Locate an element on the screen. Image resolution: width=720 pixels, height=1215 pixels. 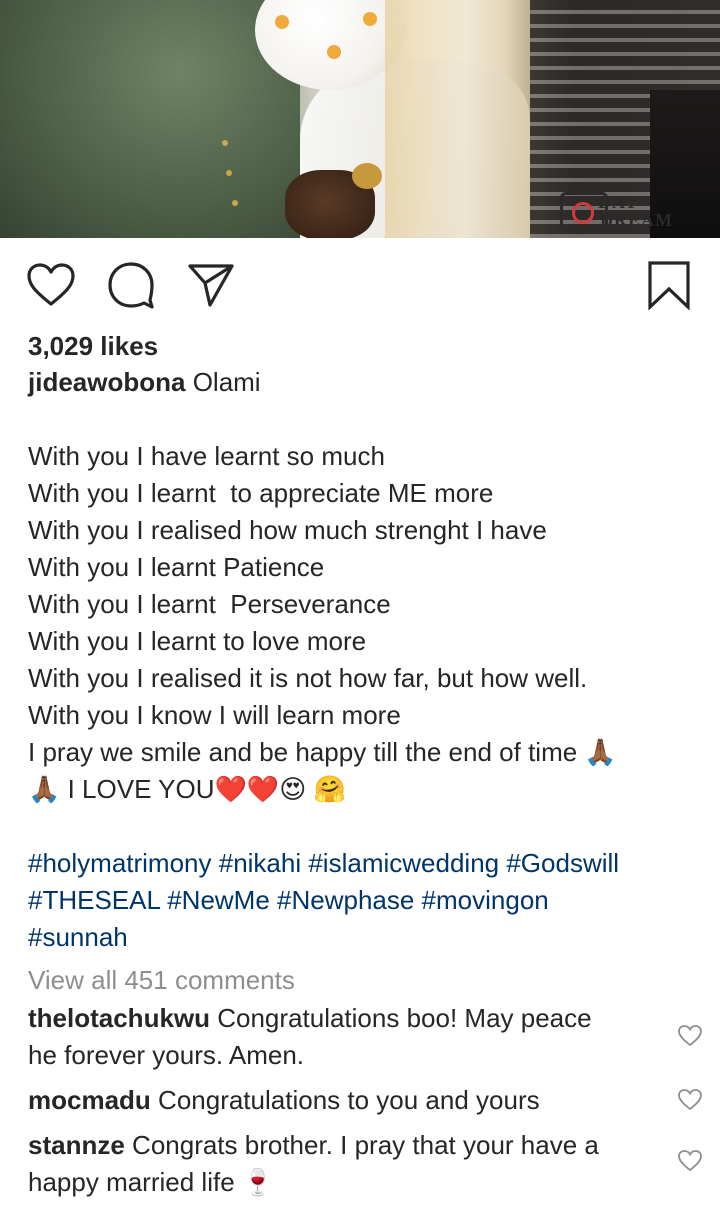
camera-lens-icon is located at coordinates (583, 213).